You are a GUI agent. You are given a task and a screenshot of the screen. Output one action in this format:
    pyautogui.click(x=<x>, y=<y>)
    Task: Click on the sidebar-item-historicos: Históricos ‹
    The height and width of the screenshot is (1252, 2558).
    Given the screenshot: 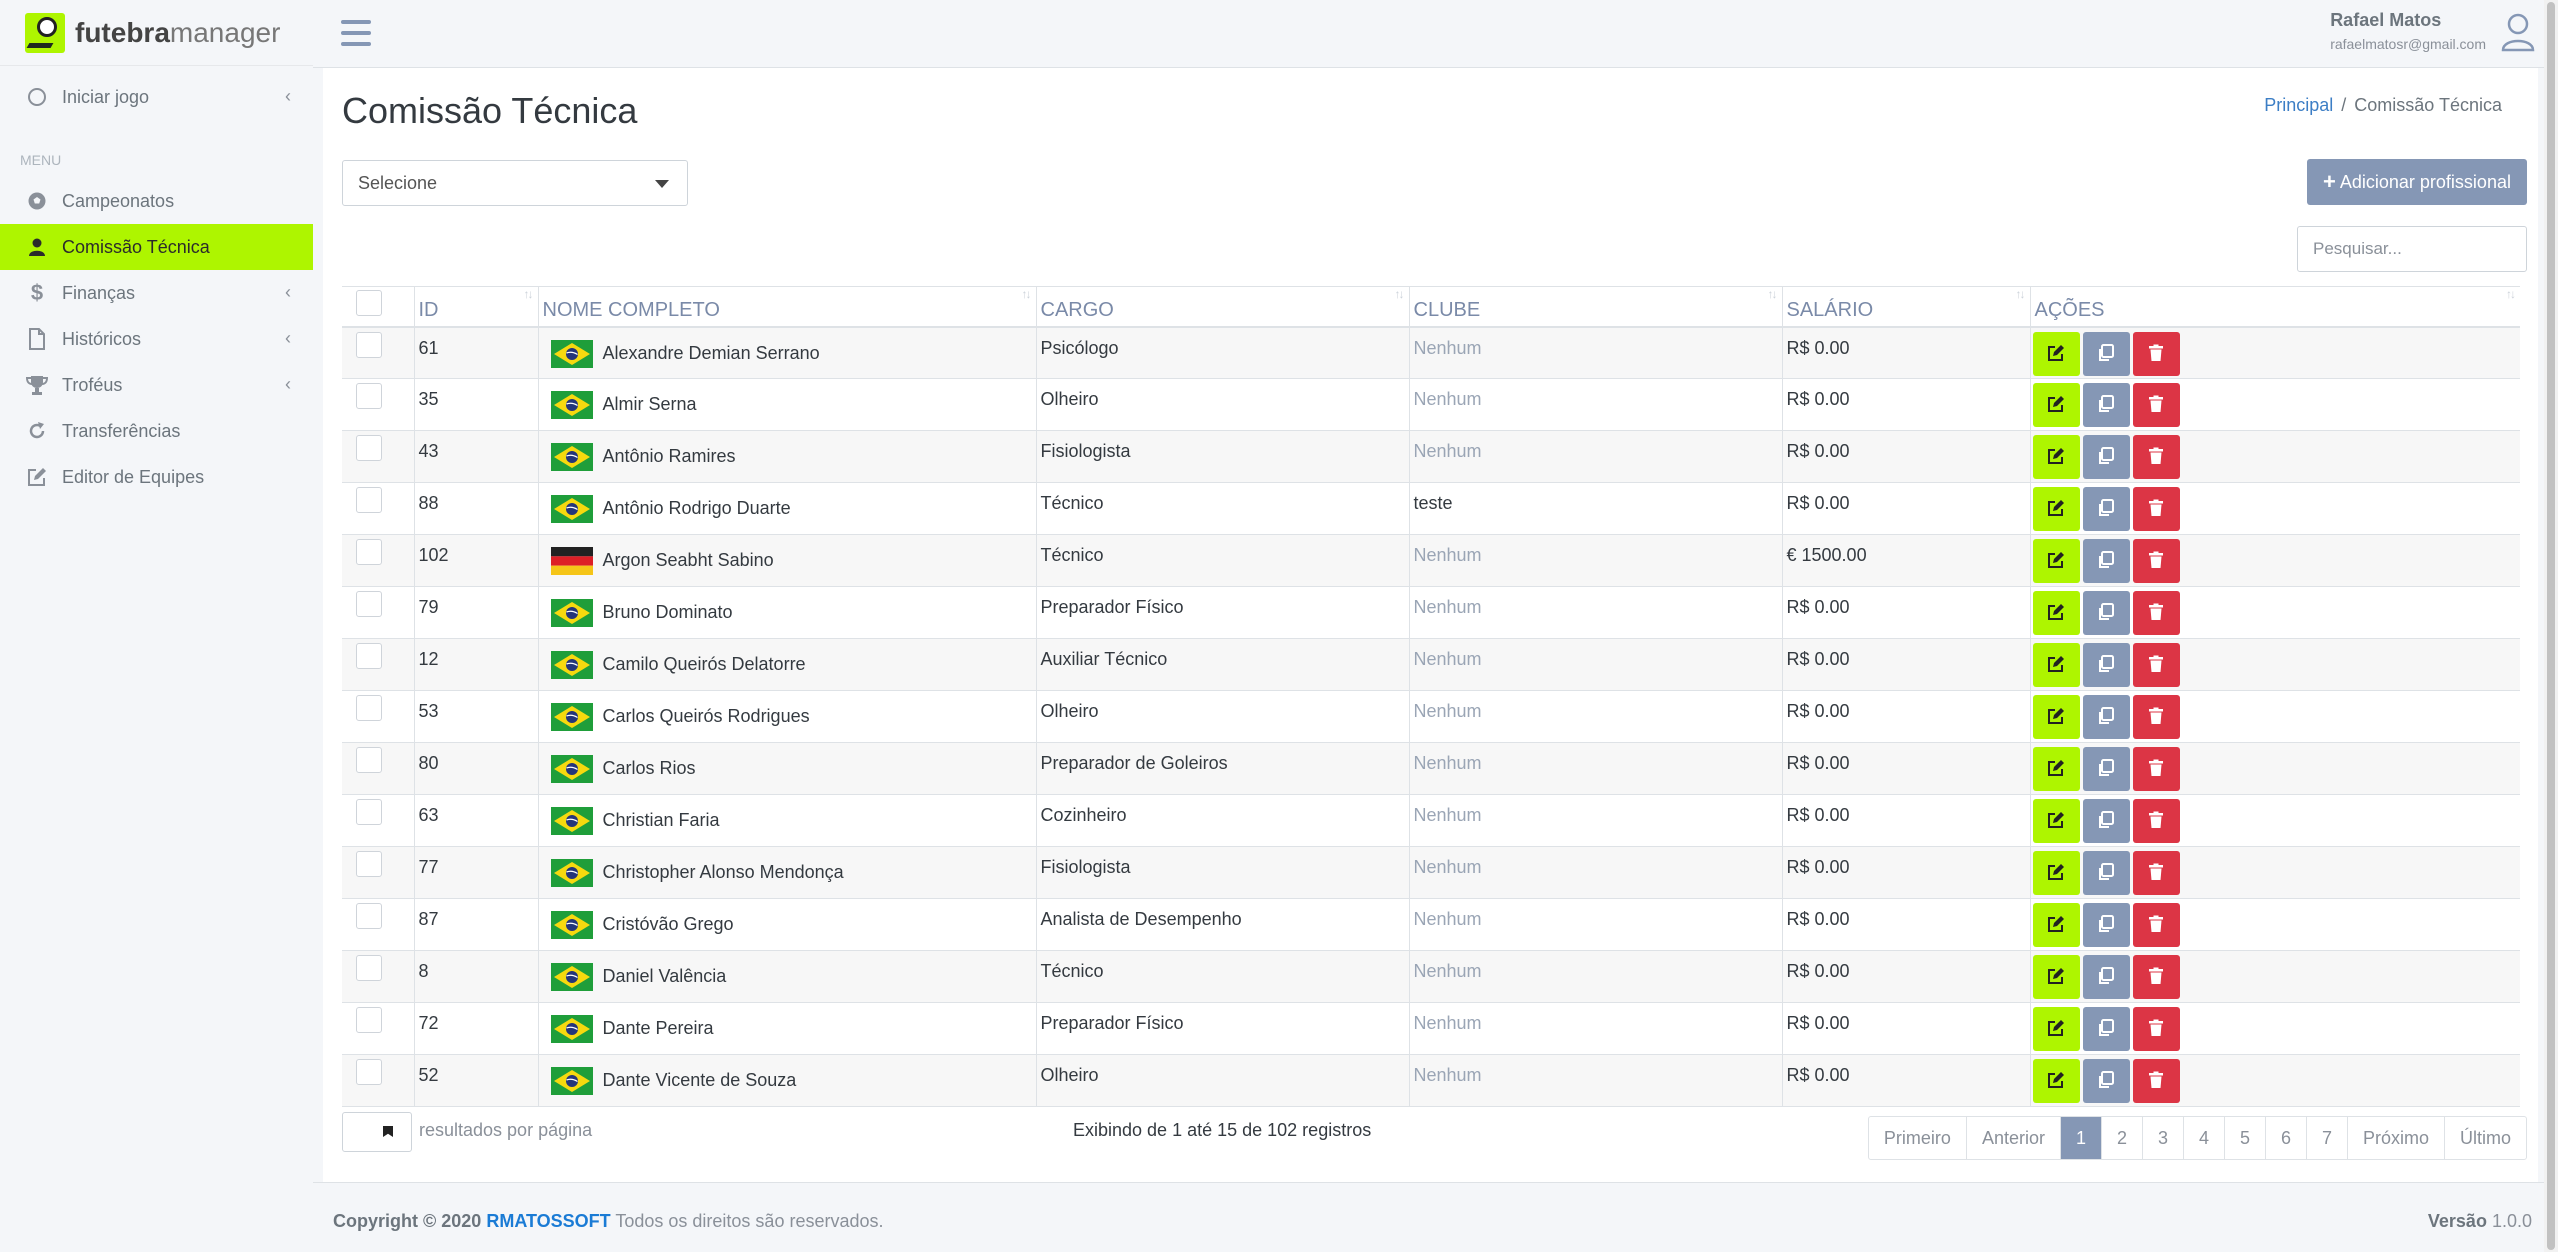 What is the action you would take?
    pyautogui.click(x=156, y=339)
    